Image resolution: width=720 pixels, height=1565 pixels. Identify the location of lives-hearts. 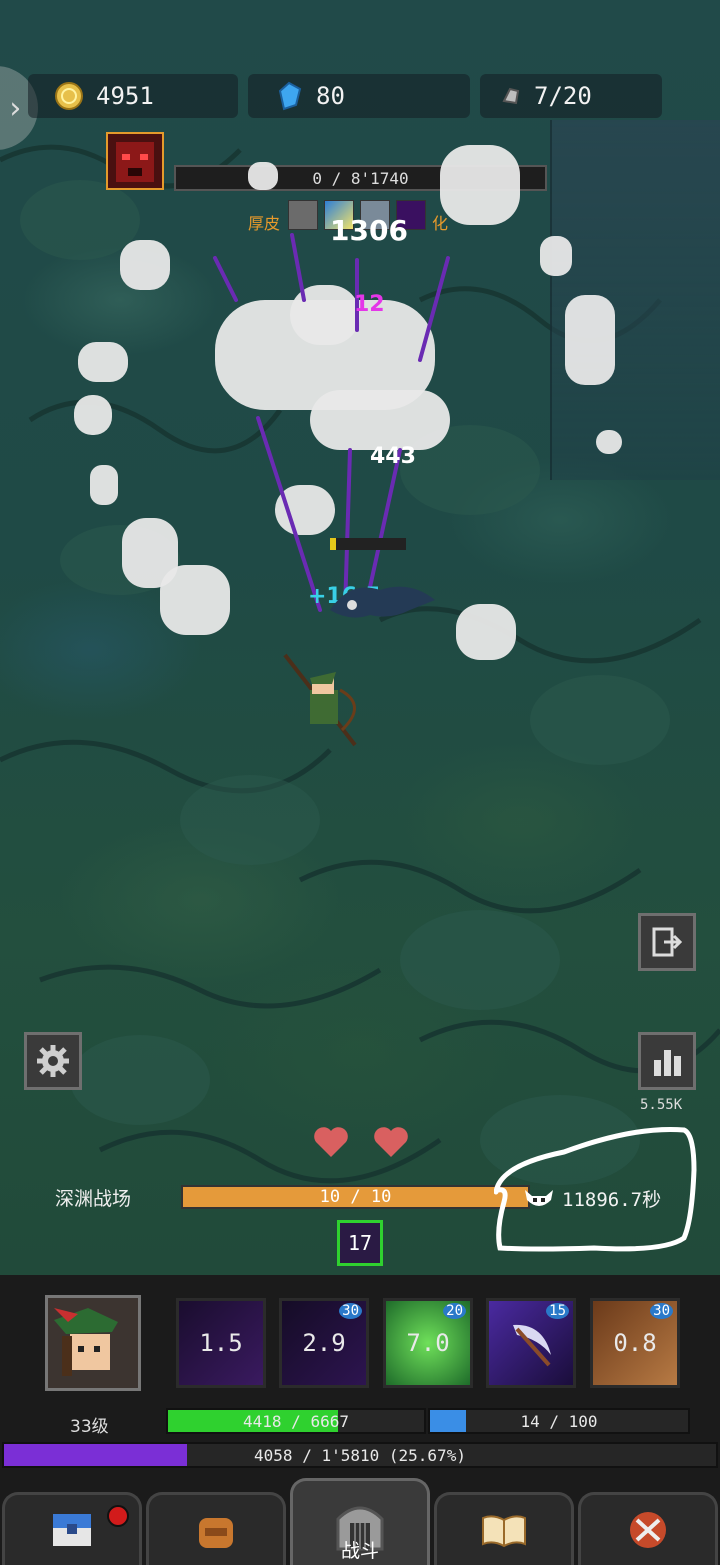
(361, 1142).